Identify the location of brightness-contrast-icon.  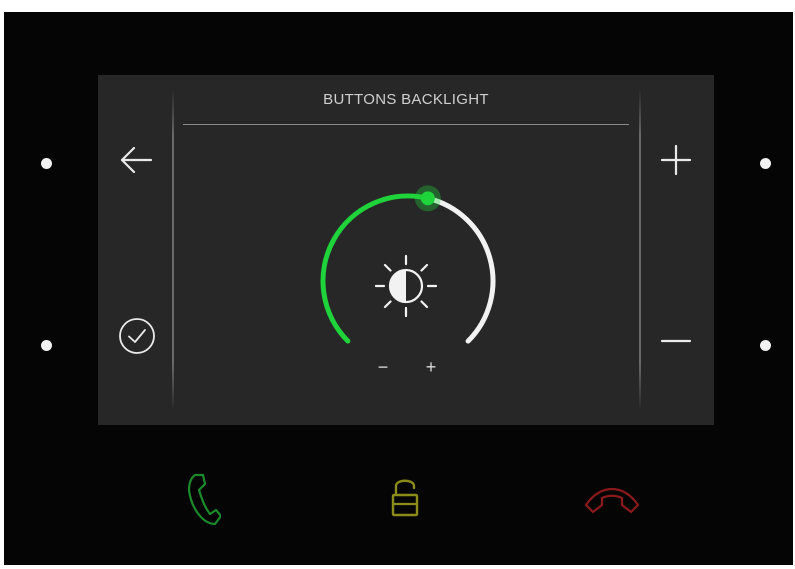
(406, 286).